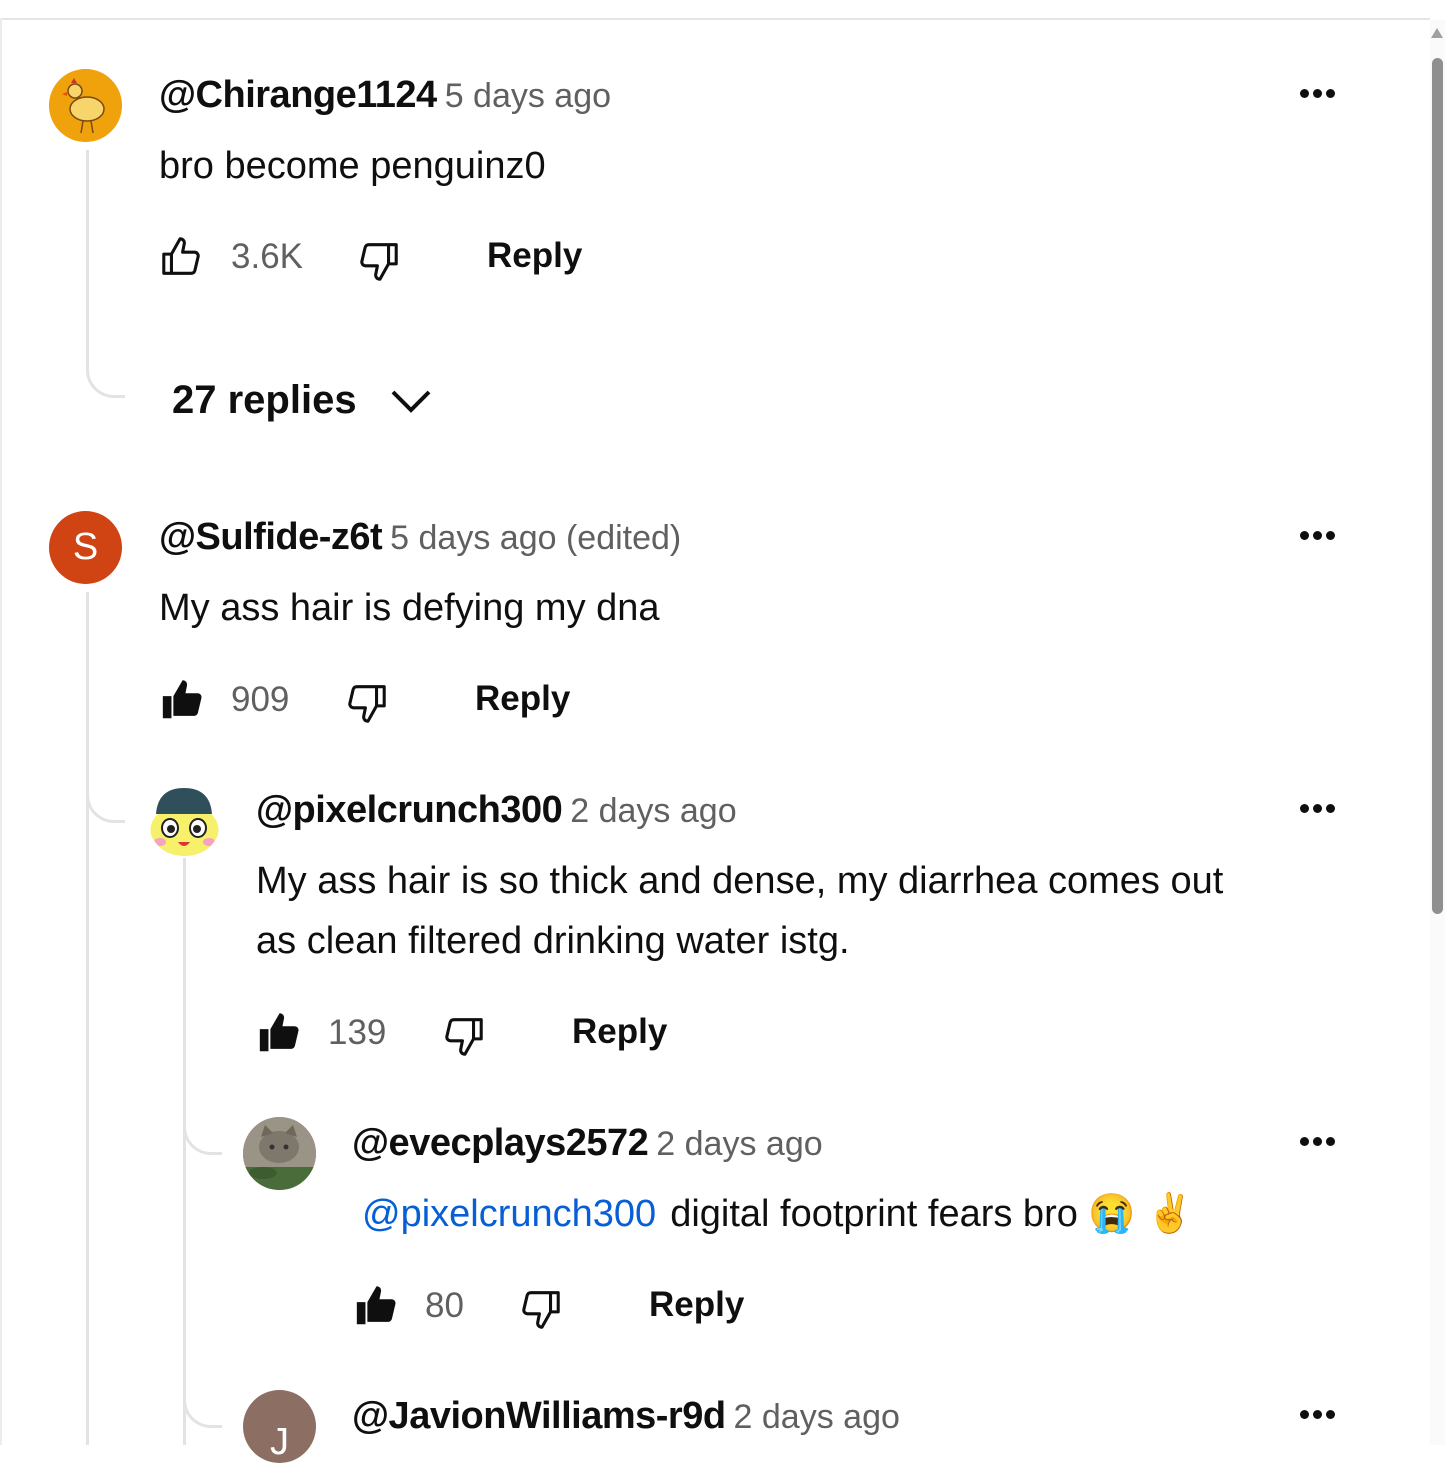 The width and height of the screenshot is (1445, 1463). I want to click on like-count: 139, so click(357, 1032).